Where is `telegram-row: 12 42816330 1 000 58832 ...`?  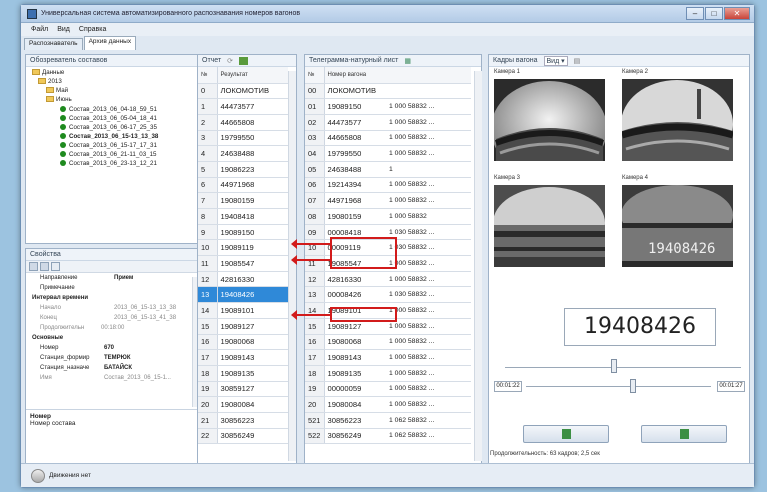 telegram-row: 12 42816330 1 000 58832 ... is located at coordinates (388, 279).